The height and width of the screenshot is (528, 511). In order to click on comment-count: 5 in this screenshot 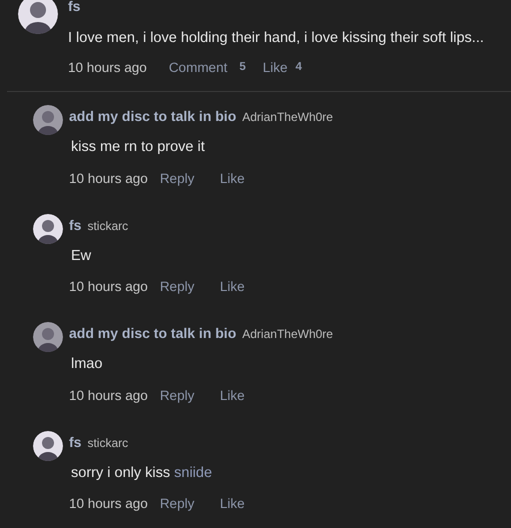, I will do `click(242, 67)`.